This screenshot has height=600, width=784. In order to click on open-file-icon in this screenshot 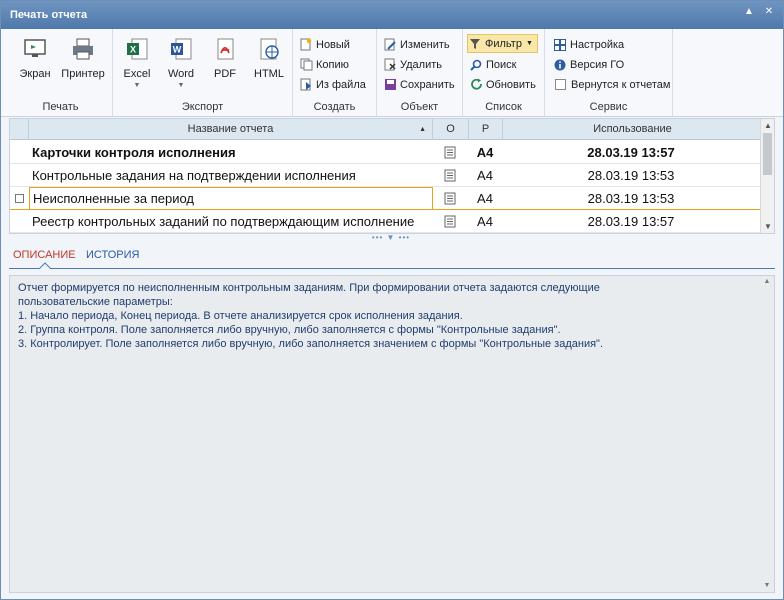, I will do `click(306, 85)`.